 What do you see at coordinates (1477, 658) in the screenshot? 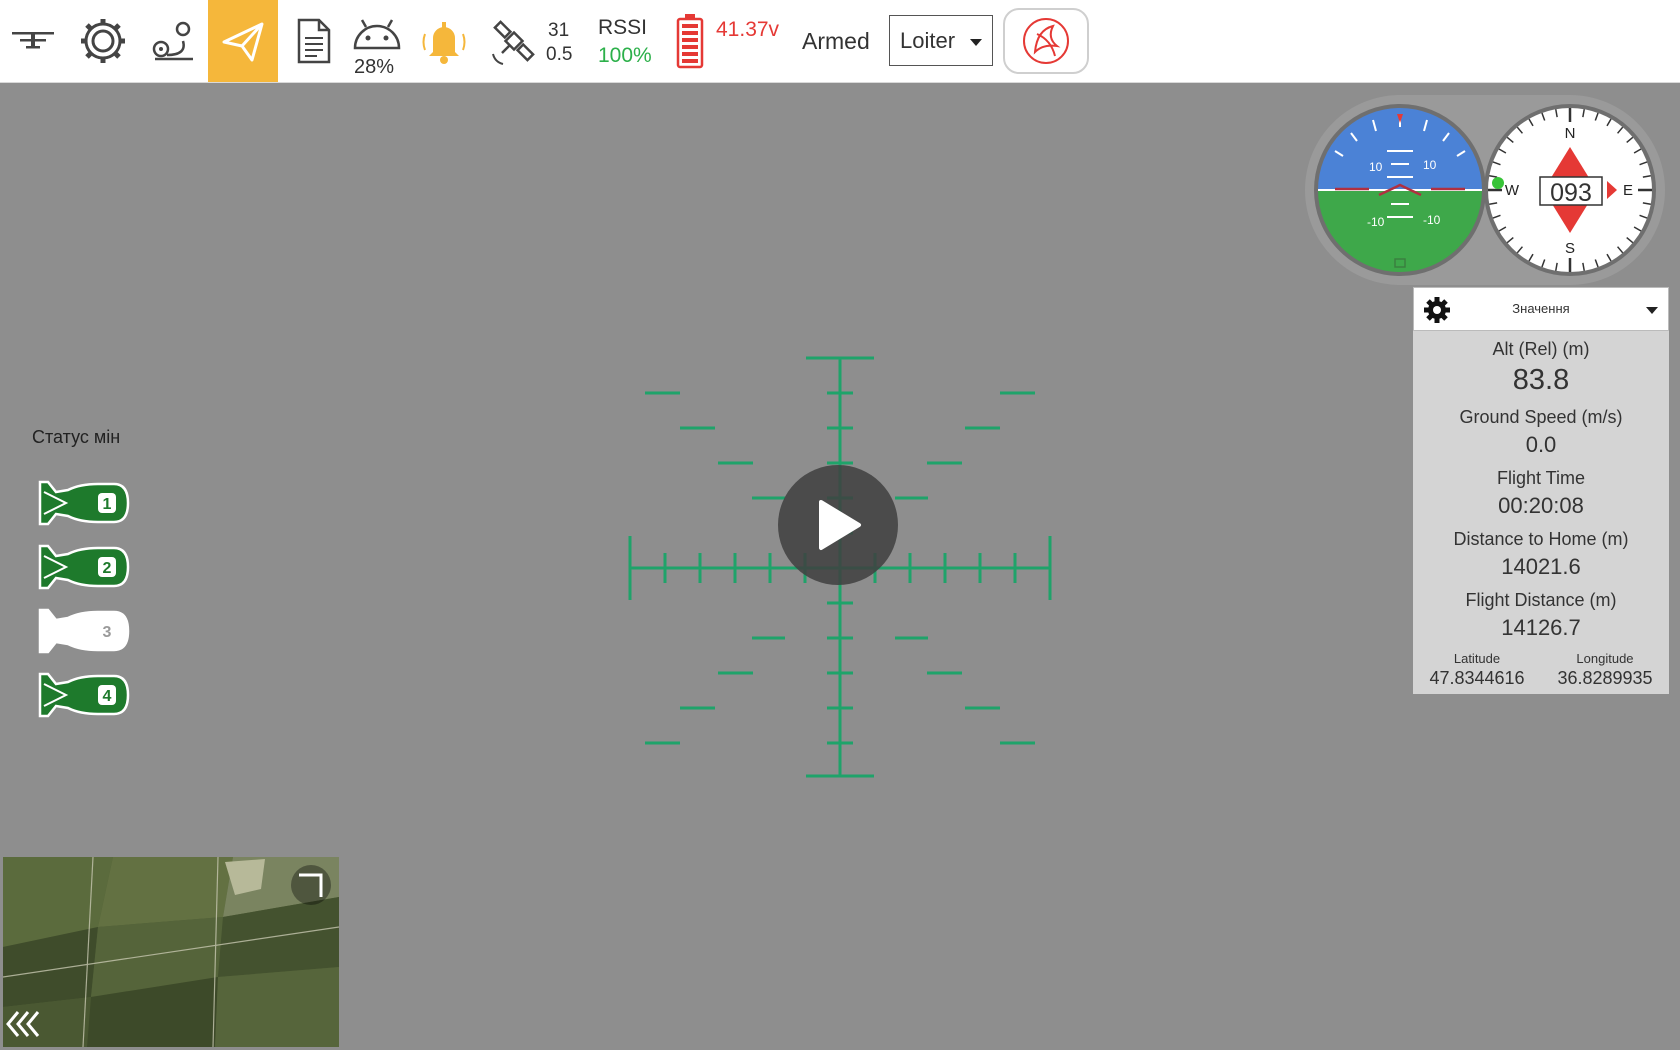
I see `latitude-label: Latitude` at bounding box center [1477, 658].